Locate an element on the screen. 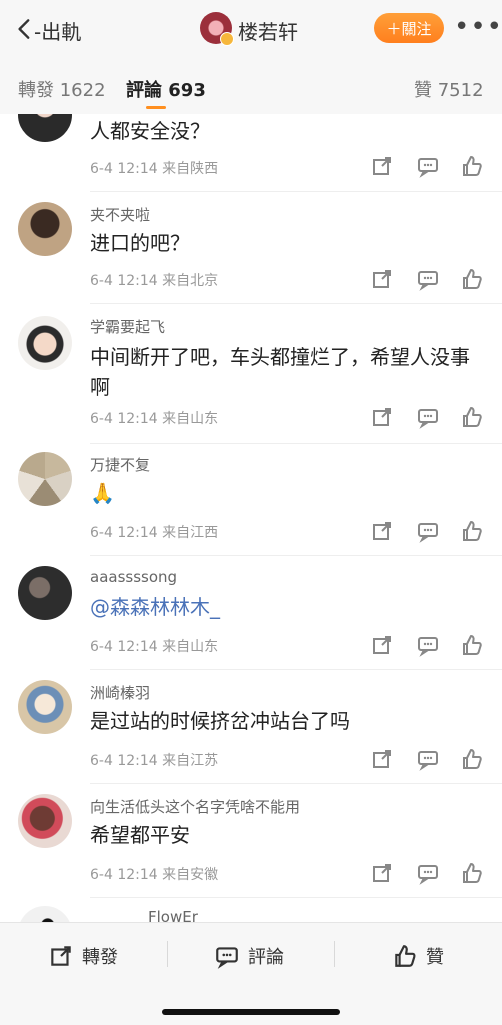 This screenshot has height=1025, width=502. comment-username: 夹不夹啦 is located at coordinates (120, 214).